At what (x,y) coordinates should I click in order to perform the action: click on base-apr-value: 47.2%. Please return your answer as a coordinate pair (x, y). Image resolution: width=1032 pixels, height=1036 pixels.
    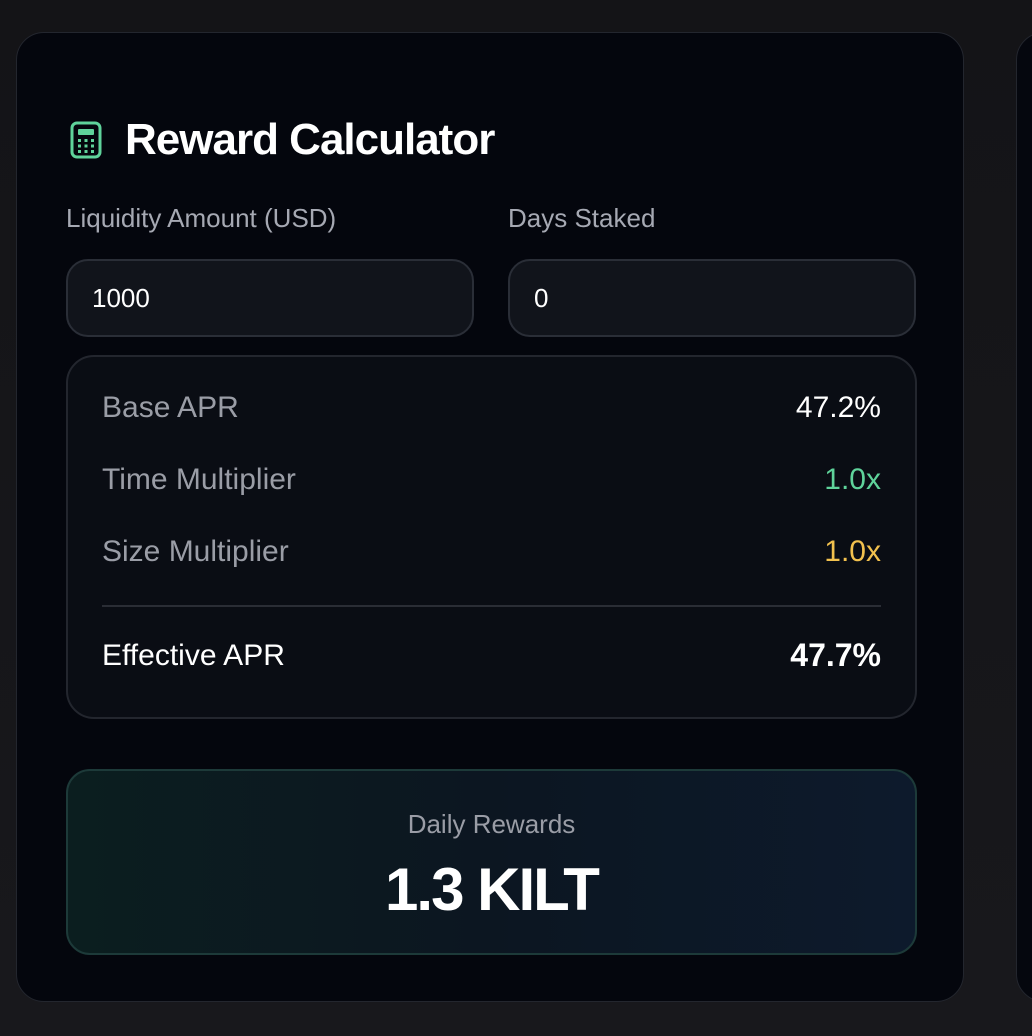
    Looking at the image, I should click on (838, 407).